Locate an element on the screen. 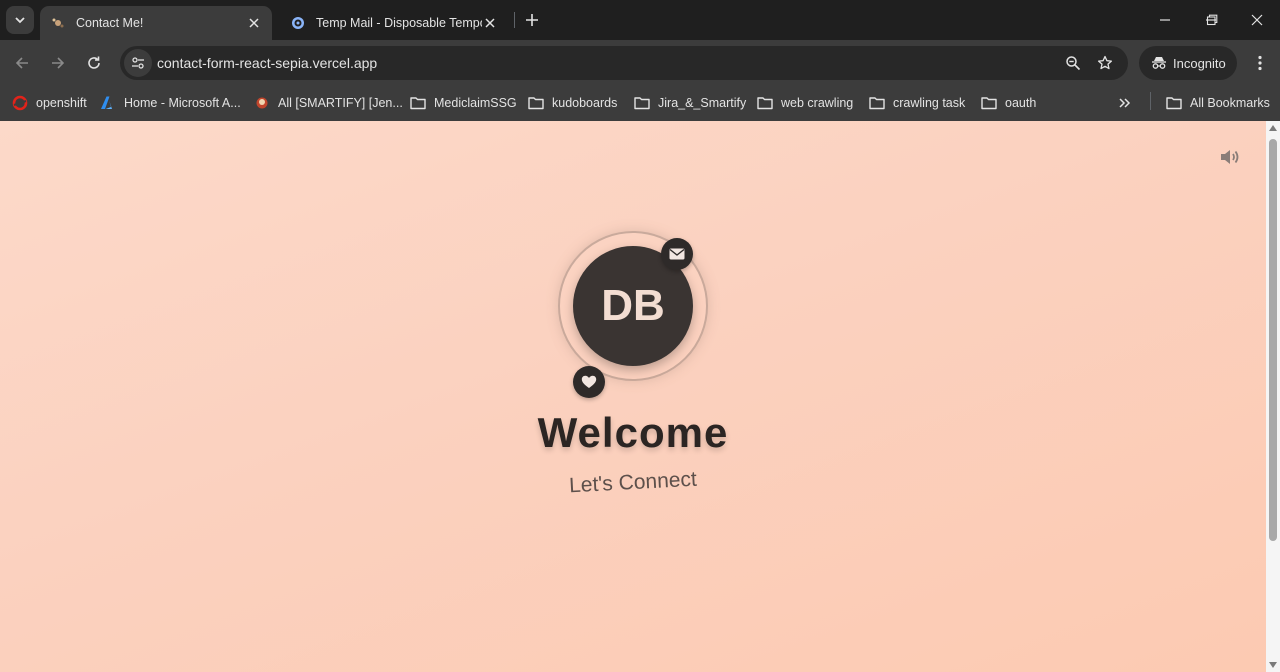  tab-search-button is located at coordinates (20, 20).